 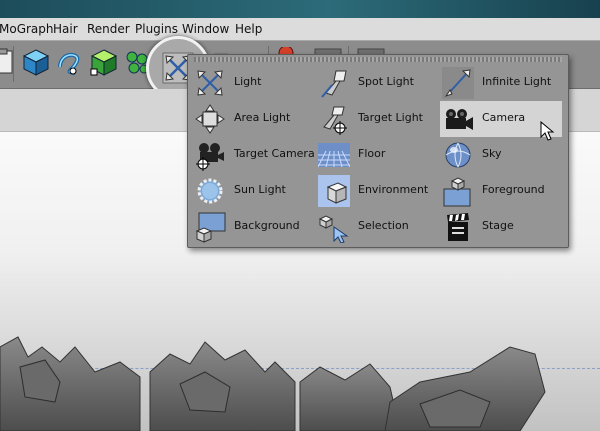 What do you see at coordinates (377, 119) in the screenshot?
I see `palette-item-target-light: Target Light` at bounding box center [377, 119].